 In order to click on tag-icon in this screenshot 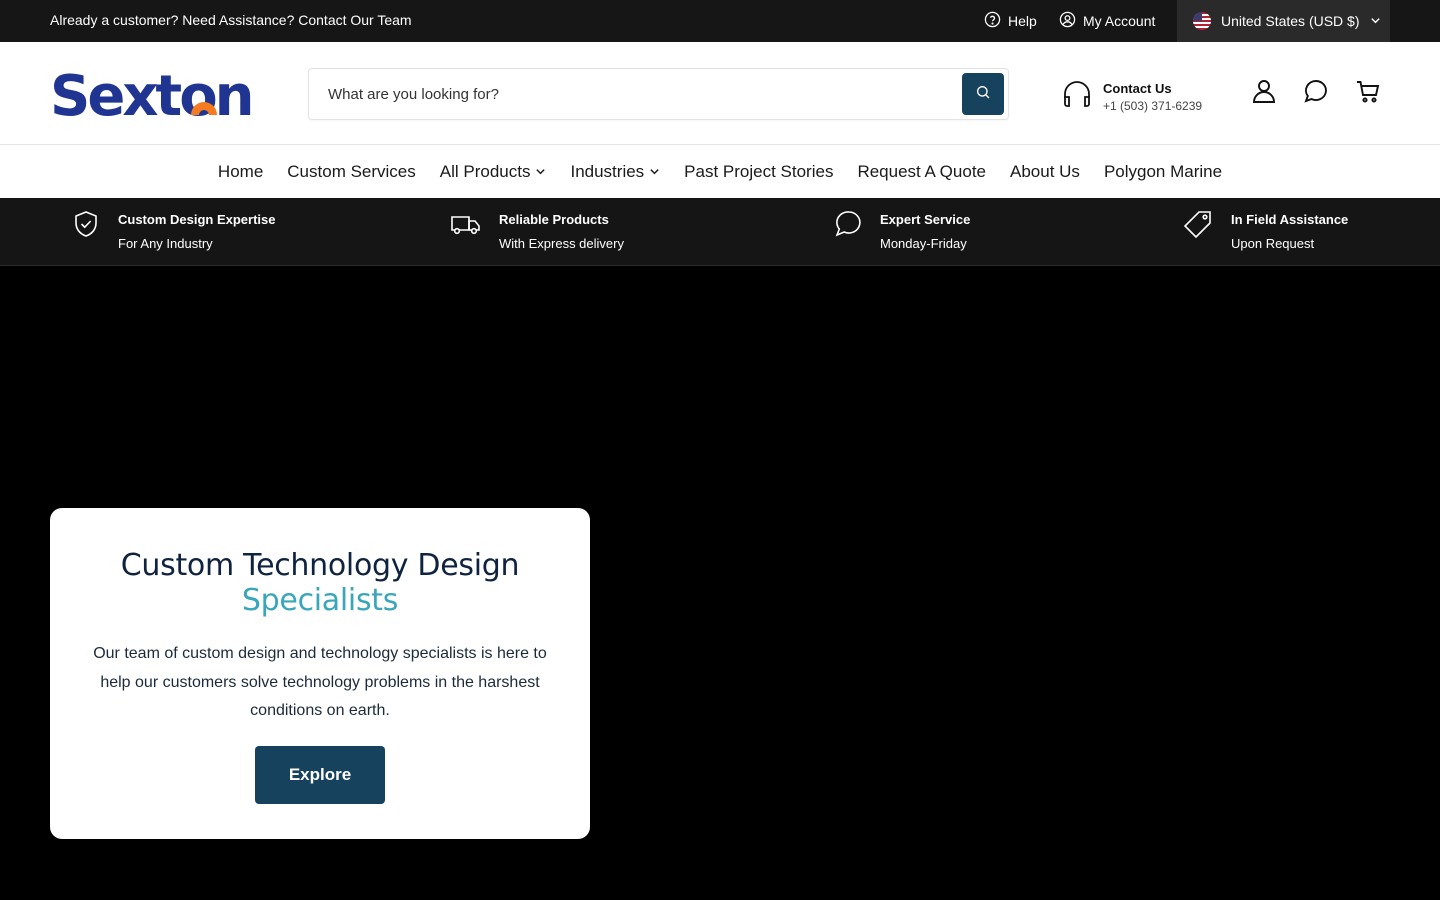, I will do `click(1197, 230)`.